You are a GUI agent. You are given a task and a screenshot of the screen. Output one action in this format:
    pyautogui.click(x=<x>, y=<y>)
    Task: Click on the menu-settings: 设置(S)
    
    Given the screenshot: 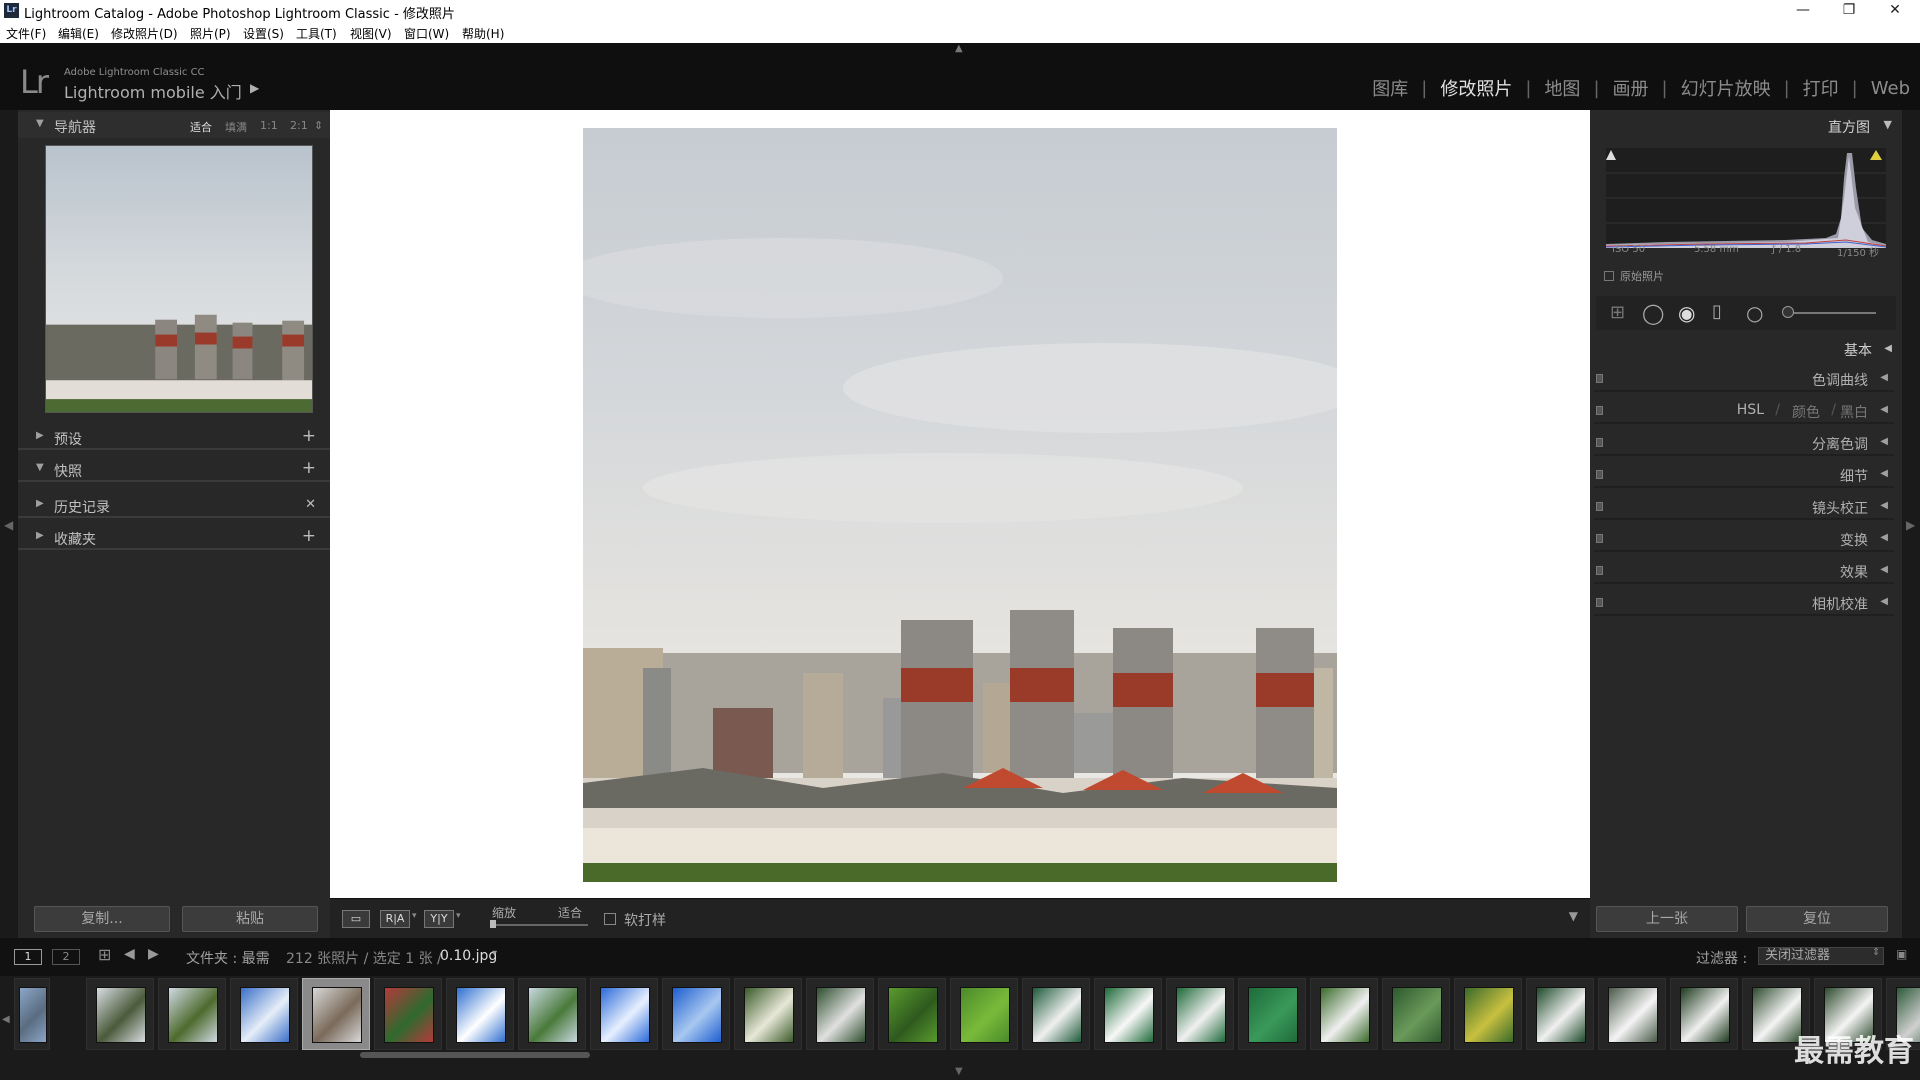 What is the action you would take?
    pyautogui.click(x=263, y=33)
    